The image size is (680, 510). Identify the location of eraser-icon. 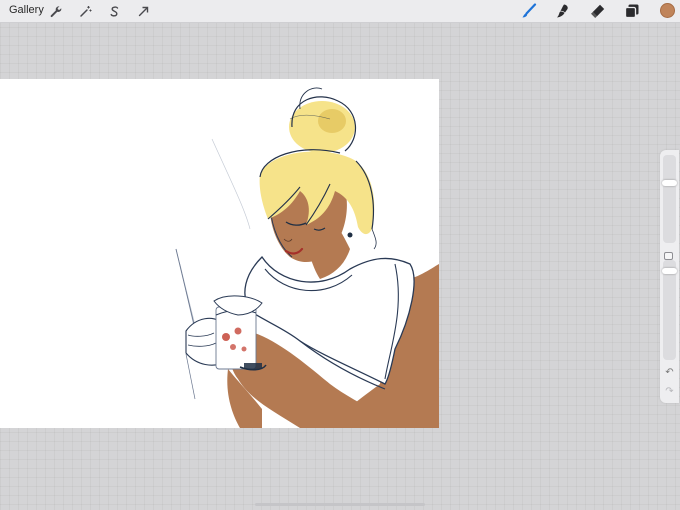
(598, 11).